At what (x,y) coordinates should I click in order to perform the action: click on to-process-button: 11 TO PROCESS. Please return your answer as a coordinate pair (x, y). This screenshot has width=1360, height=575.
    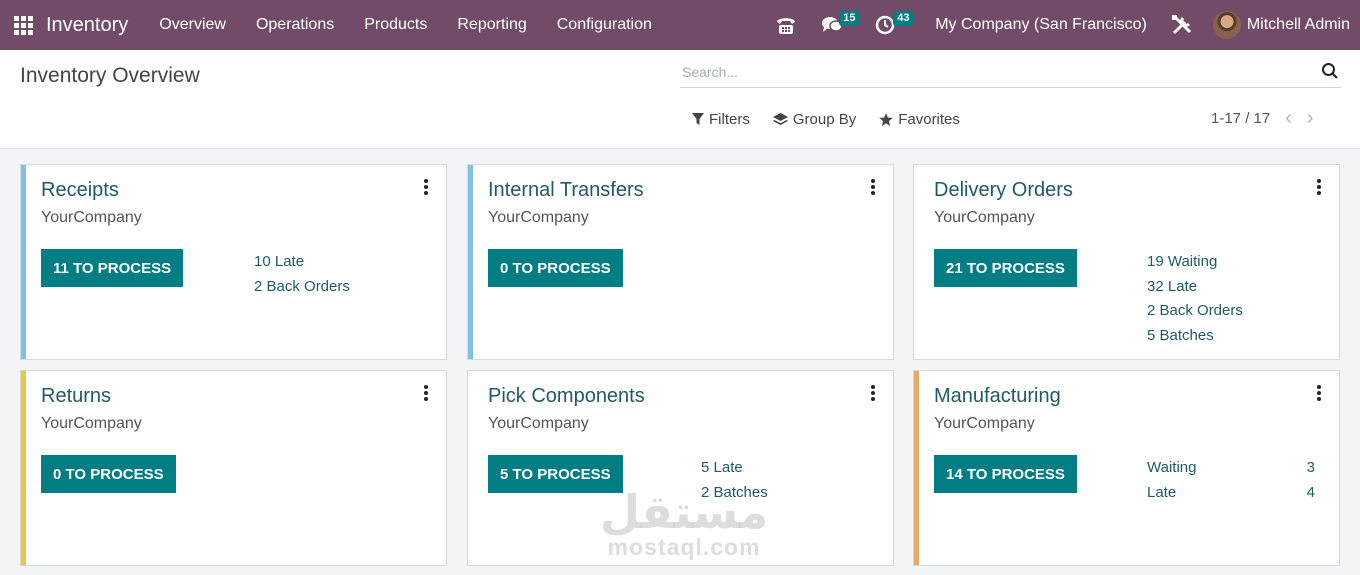
    Looking at the image, I should click on (112, 268).